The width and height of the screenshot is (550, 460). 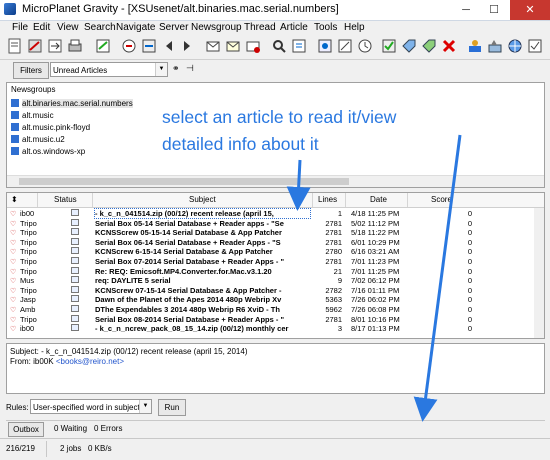 What do you see at coordinates (169, 46) in the screenshot?
I see `prev-icon` at bounding box center [169, 46].